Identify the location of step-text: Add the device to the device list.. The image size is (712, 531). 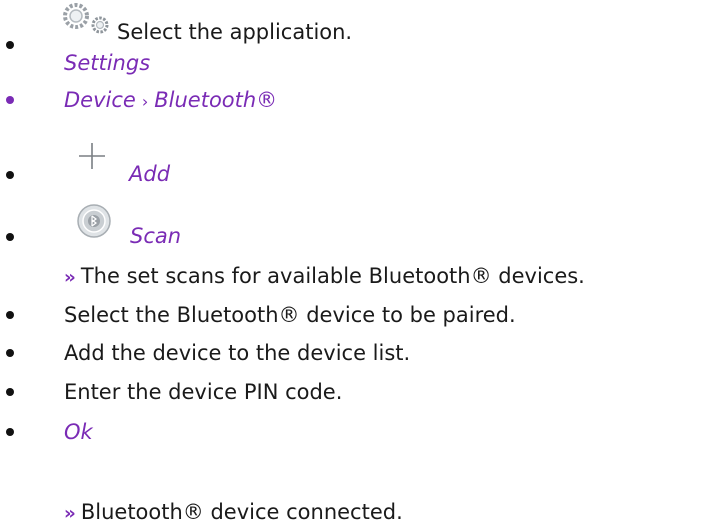
(237, 353).